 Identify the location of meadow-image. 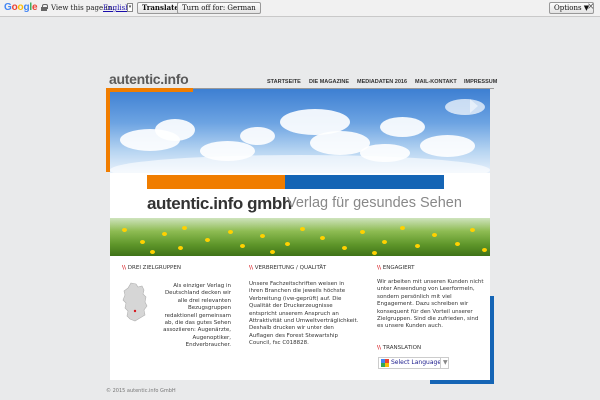
(300, 237).